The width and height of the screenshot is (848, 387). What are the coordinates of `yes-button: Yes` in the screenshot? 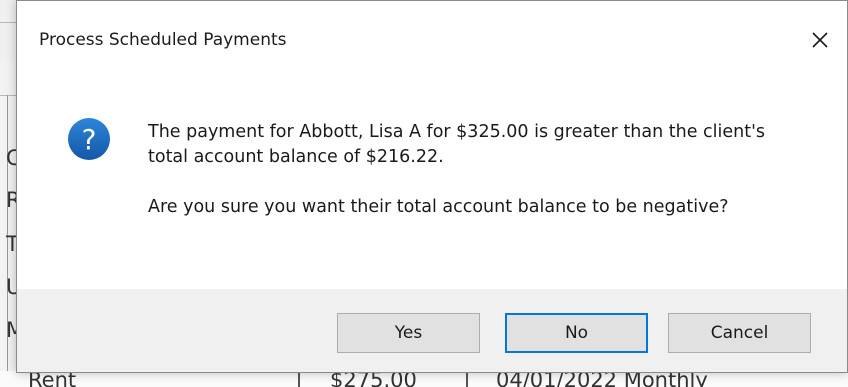 It's located at (408, 333).